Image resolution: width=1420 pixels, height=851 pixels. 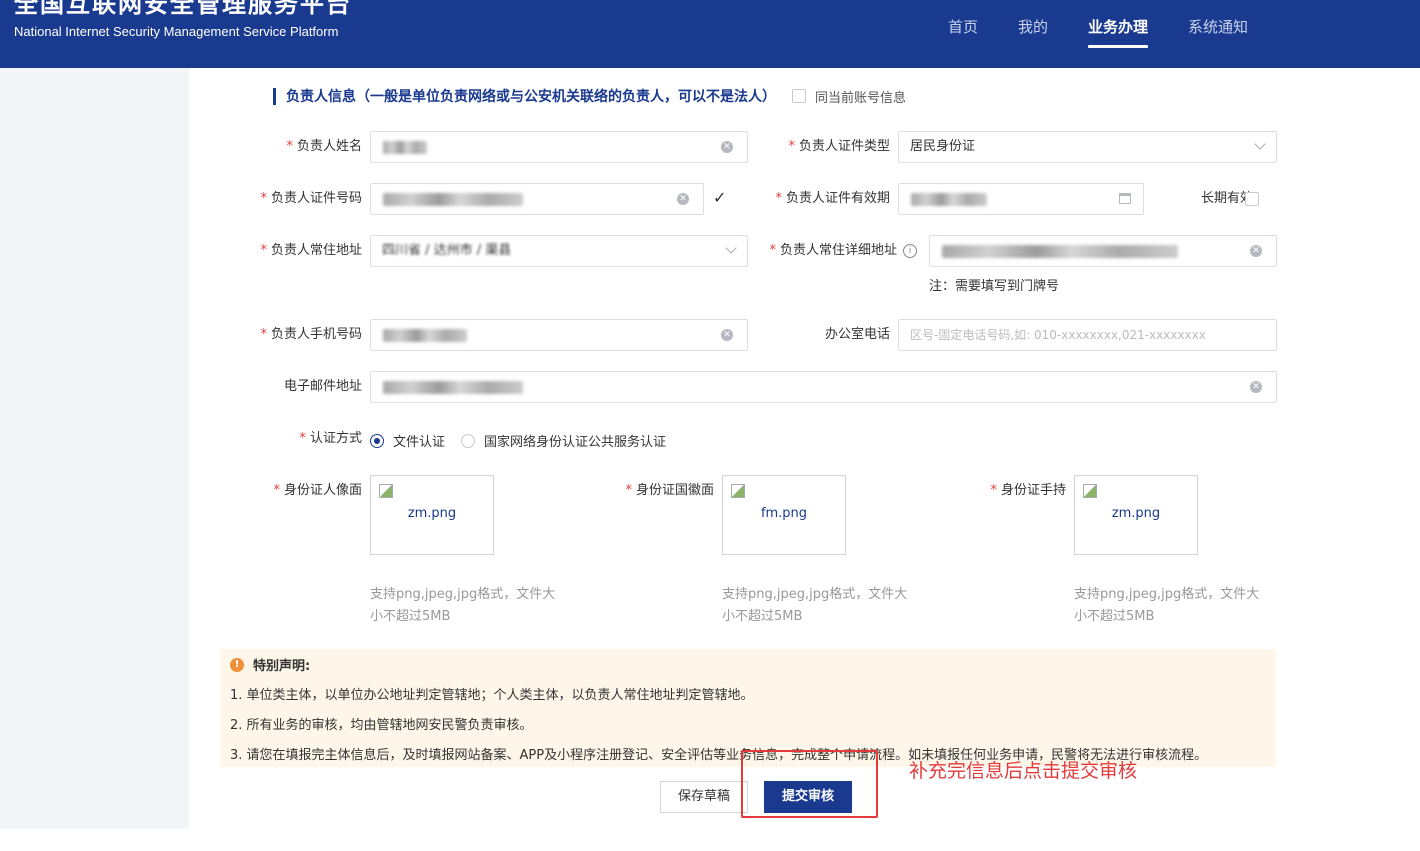 What do you see at coordinates (1033, 27) in the screenshot?
I see `nav-mine: 我的` at bounding box center [1033, 27].